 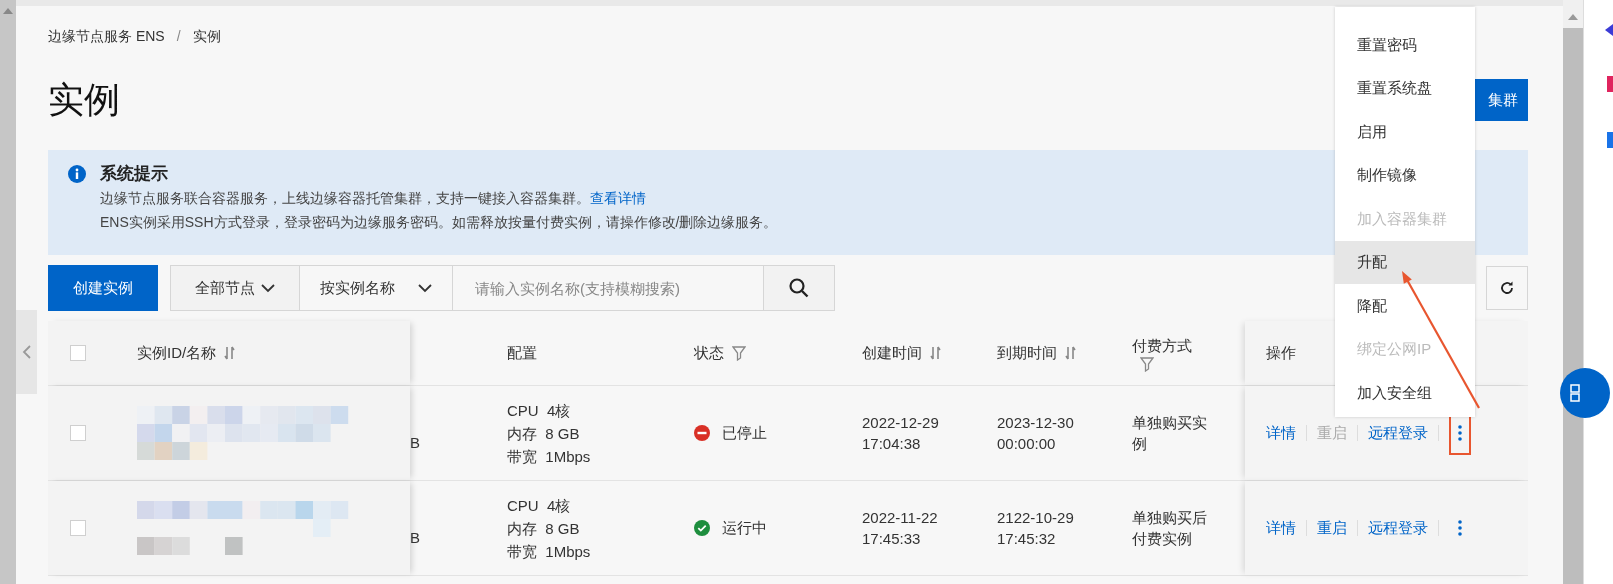 I want to click on details-link: 查看详情, so click(x=618, y=198).